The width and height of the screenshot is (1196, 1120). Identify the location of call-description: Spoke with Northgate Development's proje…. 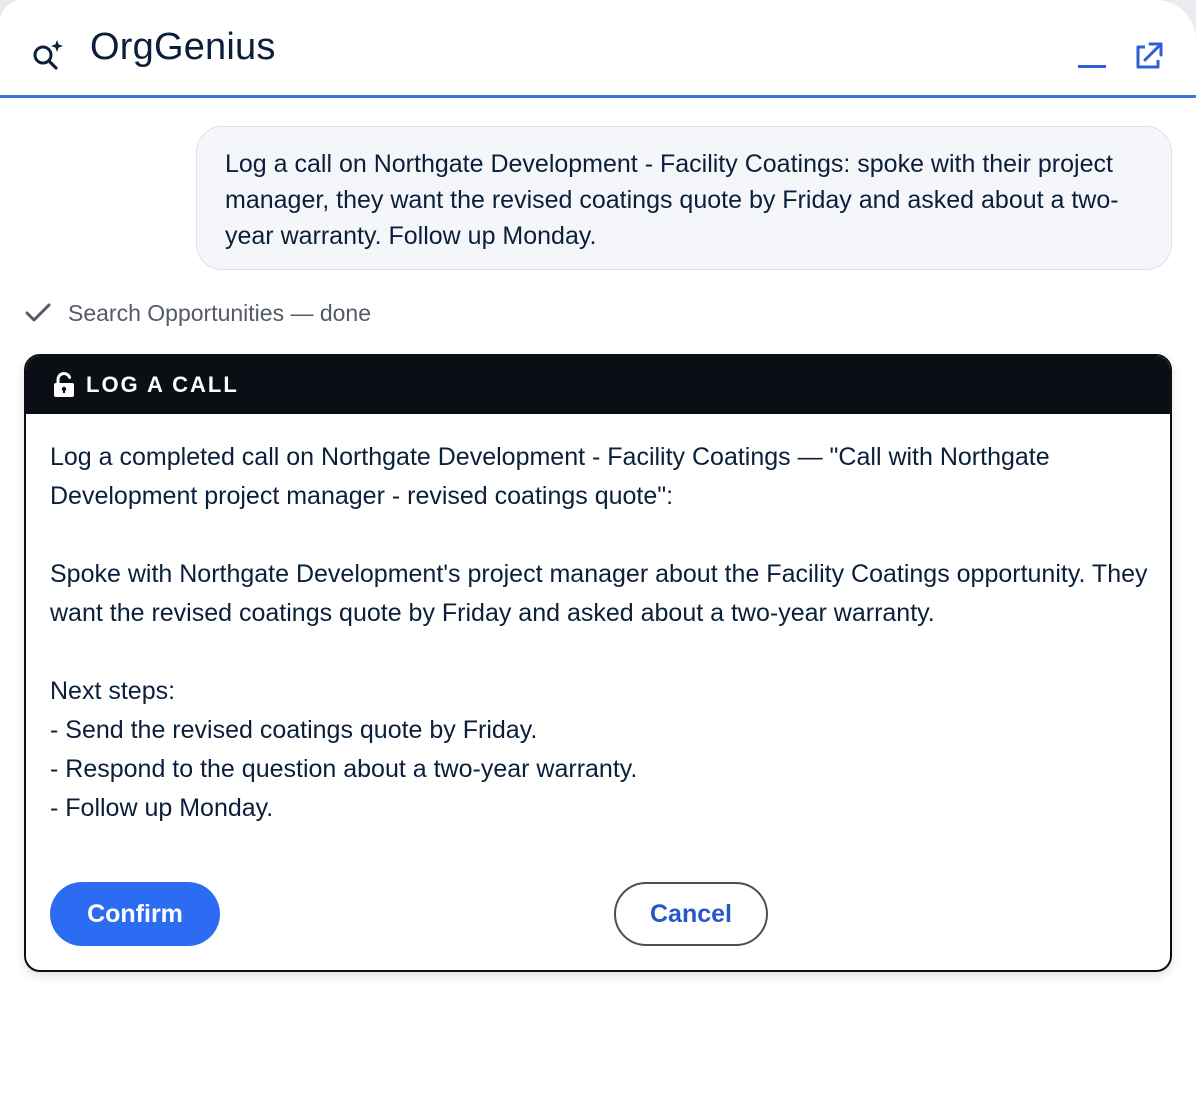
(599, 593).